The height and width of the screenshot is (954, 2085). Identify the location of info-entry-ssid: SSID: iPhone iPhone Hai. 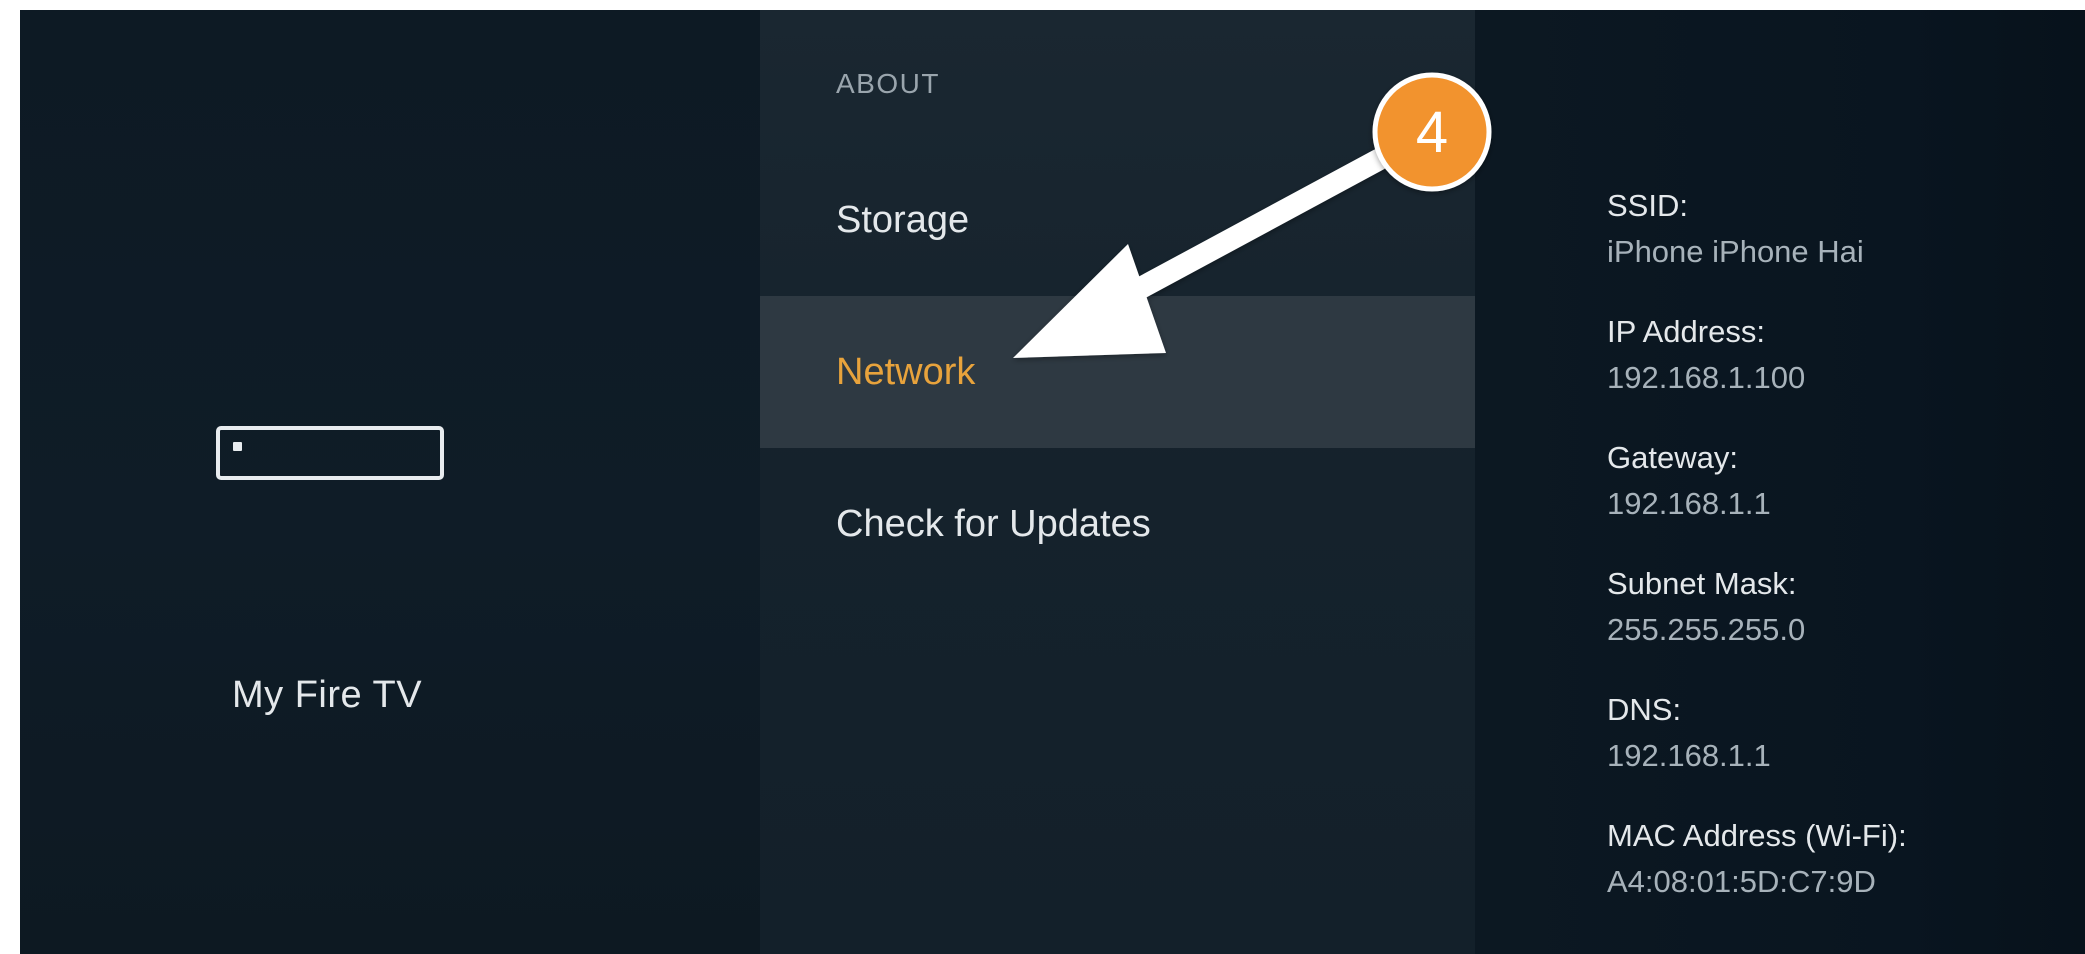
(1735, 229).